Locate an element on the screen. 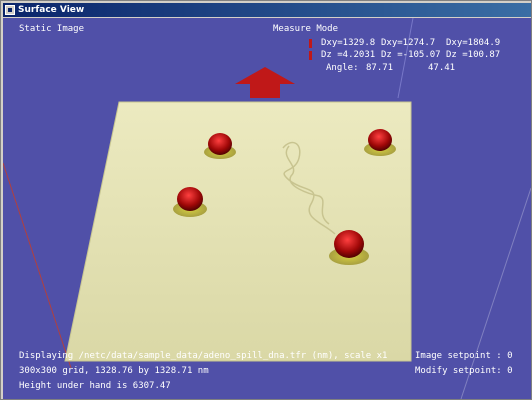 The height and width of the screenshot is (400, 532). up-arrow-icon is located at coordinates (265, 82).